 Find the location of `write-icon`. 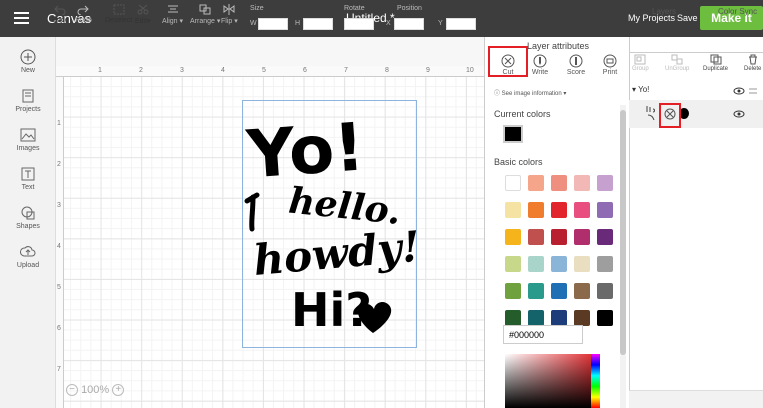

write-icon is located at coordinates (540, 61).